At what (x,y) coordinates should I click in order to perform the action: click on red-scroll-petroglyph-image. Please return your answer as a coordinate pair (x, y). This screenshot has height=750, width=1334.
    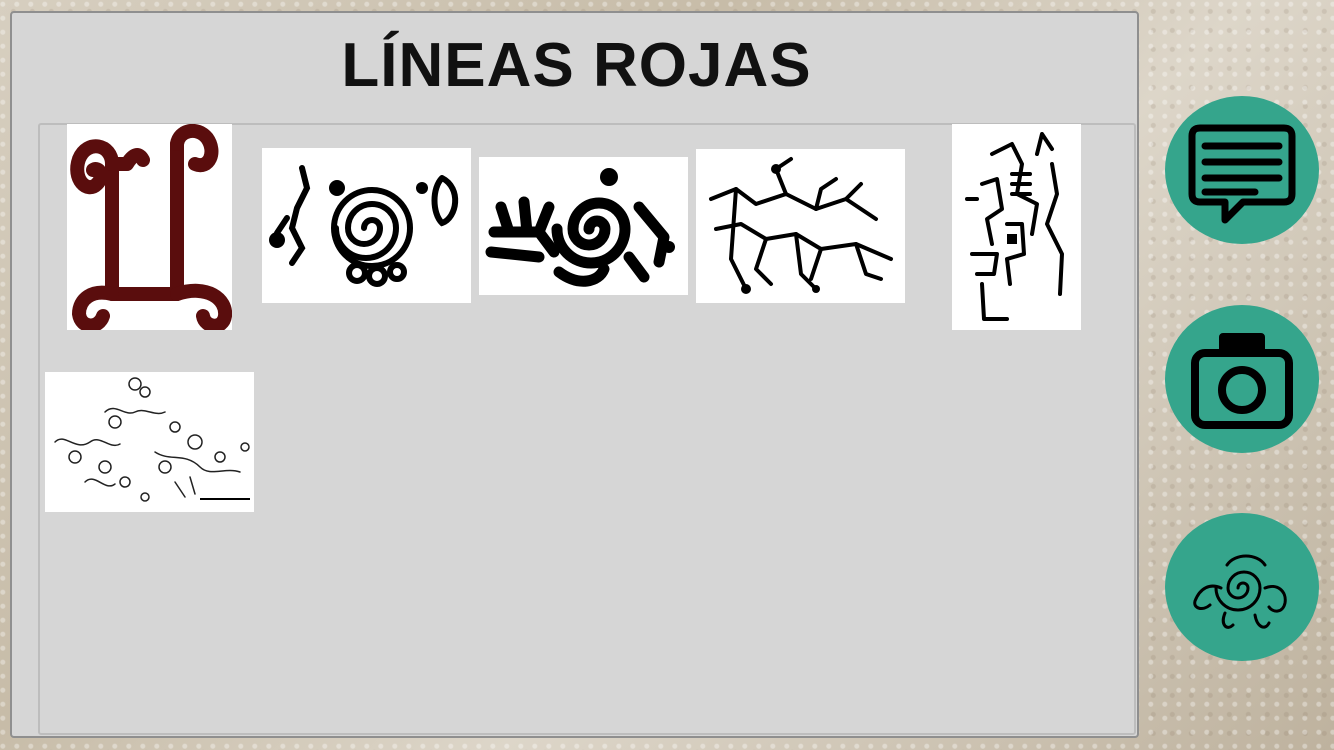
    Looking at the image, I should click on (151, 227).